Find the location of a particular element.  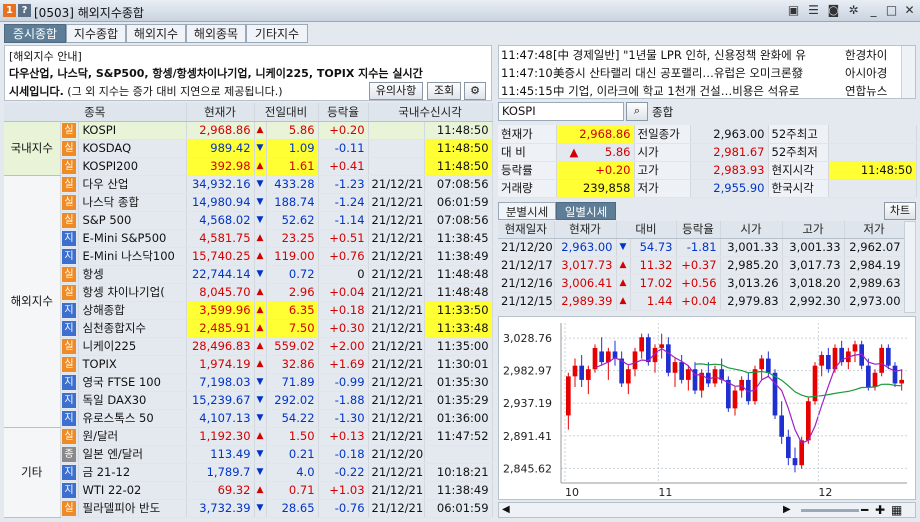

chart-scrollbar: ◀ ▶ ━ ✚ ▦ is located at coordinates (707, 510).